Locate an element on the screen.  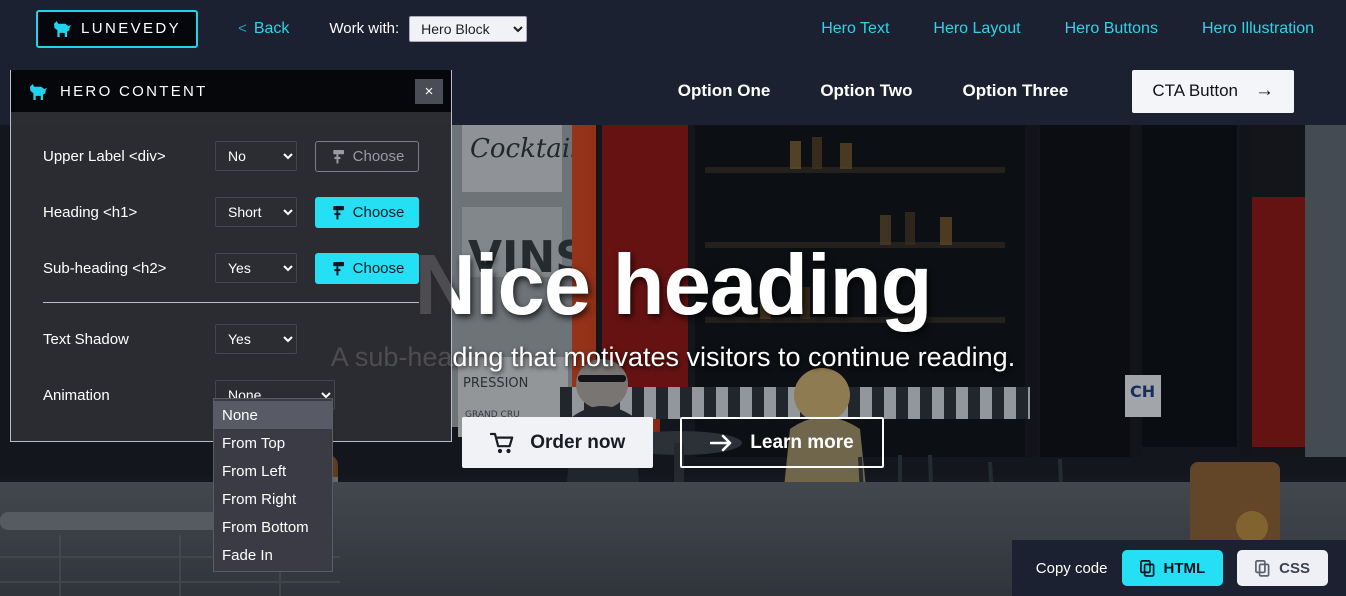
text-shadow-select: Yes is located at coordinates (256, 339).